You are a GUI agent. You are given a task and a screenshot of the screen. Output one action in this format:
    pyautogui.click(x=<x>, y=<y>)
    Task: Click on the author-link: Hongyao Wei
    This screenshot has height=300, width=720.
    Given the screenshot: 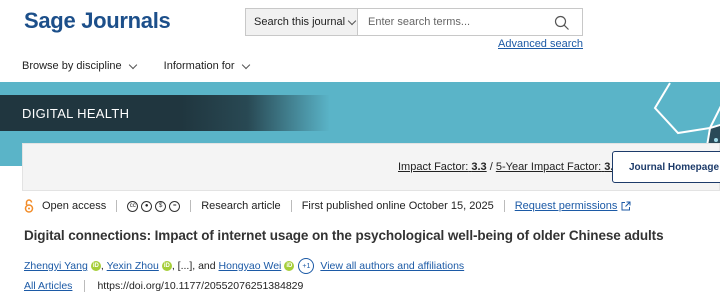 What is the action you would take?
    pyautogui.click(x=250, y=266)
    